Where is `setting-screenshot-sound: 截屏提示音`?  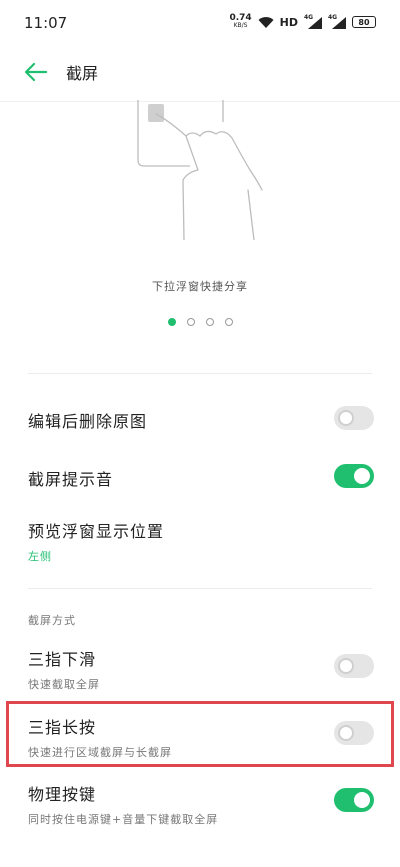
setting-screenshot-sound: 截屏提示音 is located at coordinates (201, 478).